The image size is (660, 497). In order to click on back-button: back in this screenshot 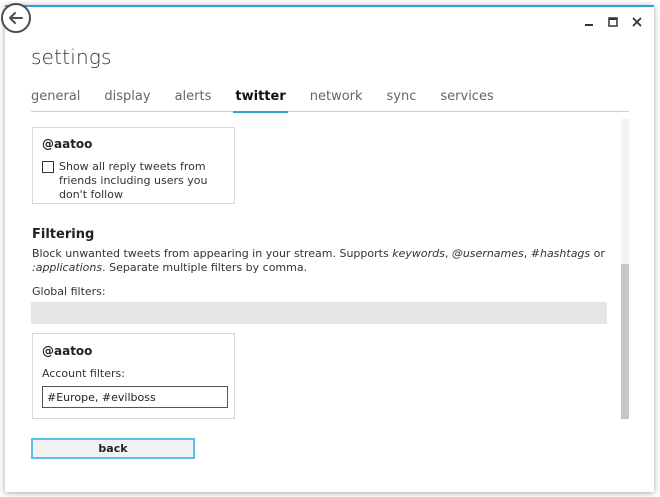, I will do `click(113, 448)`.